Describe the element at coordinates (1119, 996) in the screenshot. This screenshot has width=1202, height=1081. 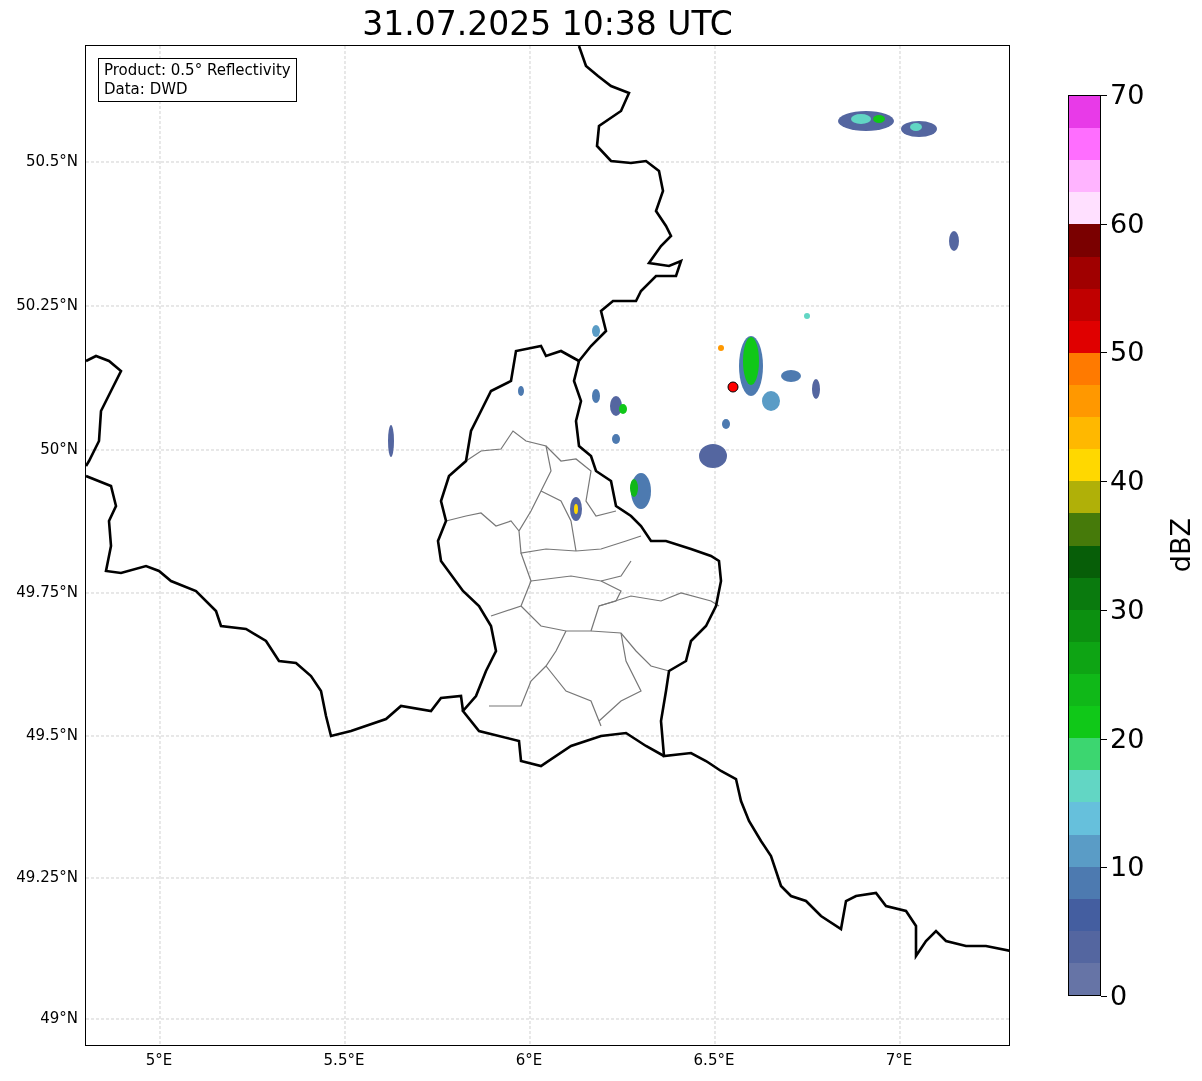
I see `colorbar-tick-label: 0` at that location.